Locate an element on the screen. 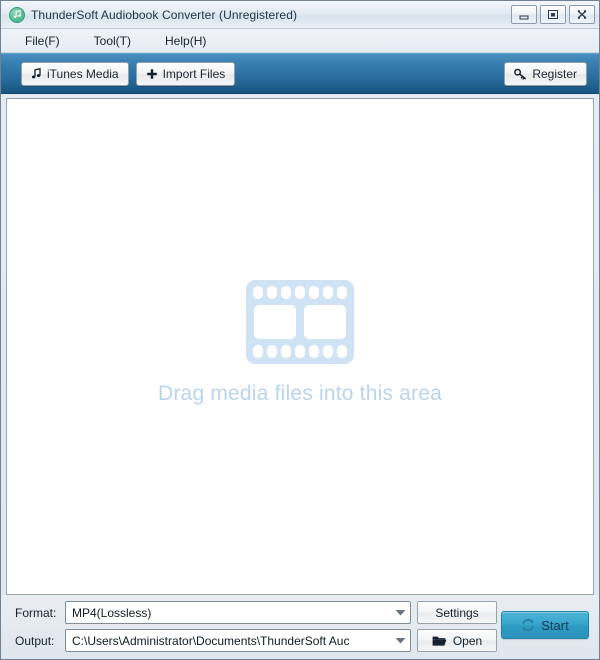 The width and height of the screenshot is (600, 660). window-controls is located at coordinates (553, 14).